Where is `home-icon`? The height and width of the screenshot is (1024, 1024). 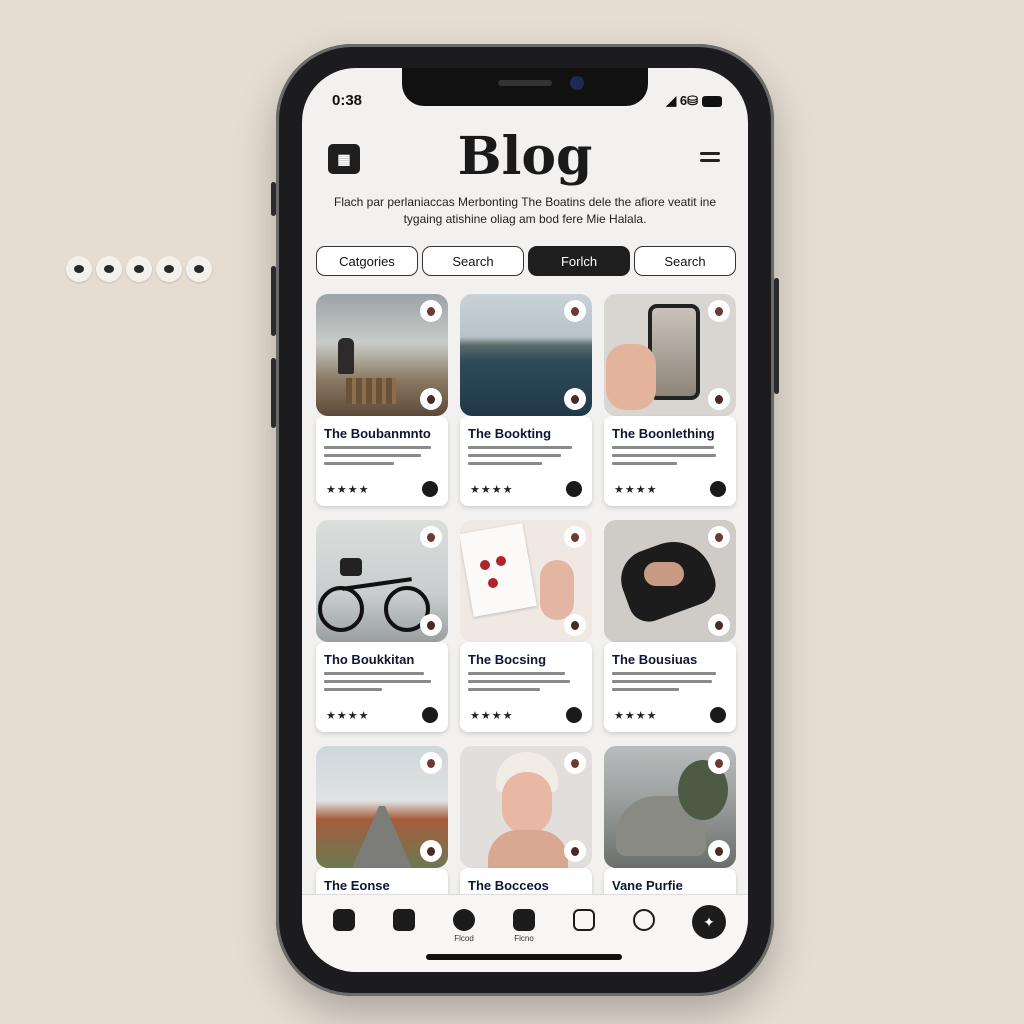
home-icon is located at coordinates (344, 920).